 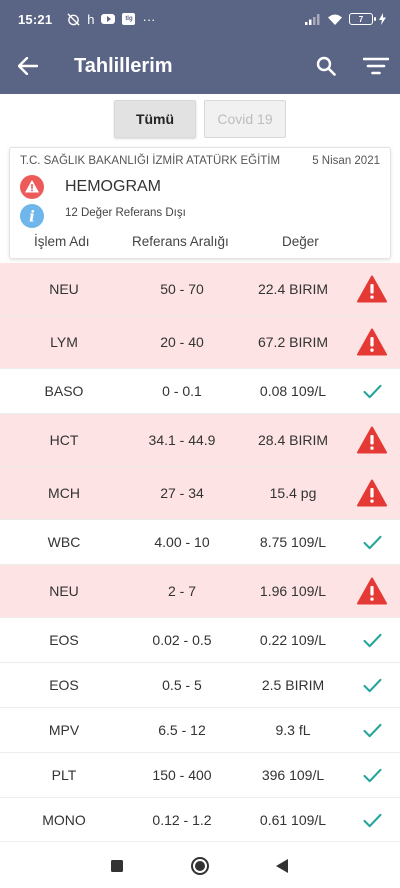 I want to click on test-name: HEMOGRAM, so click(x=113, y=186).